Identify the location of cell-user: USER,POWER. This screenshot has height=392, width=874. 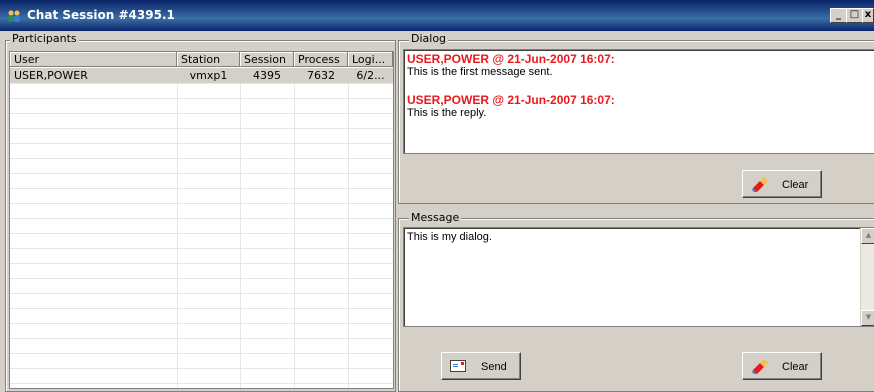
(51, 75).